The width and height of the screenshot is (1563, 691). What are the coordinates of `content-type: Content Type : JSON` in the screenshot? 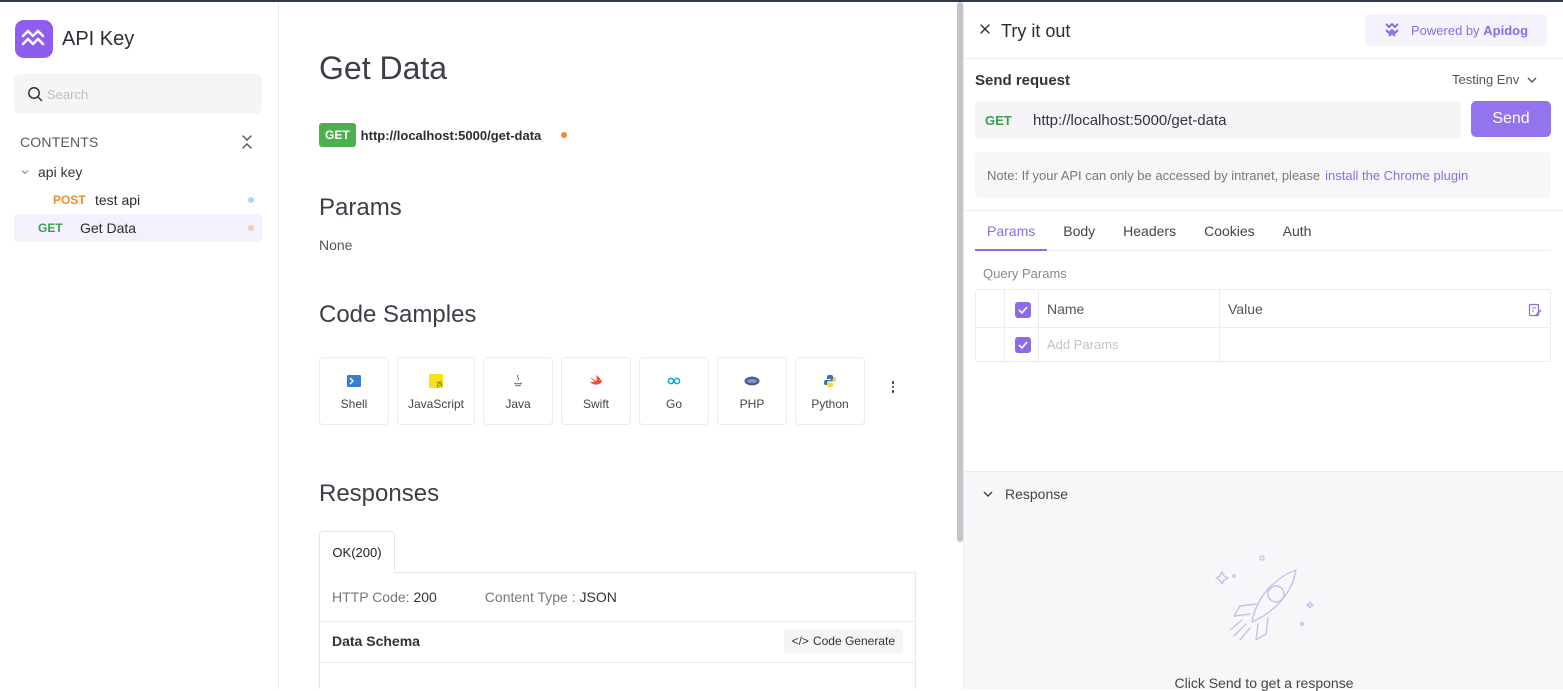 It's located at (550, 597).